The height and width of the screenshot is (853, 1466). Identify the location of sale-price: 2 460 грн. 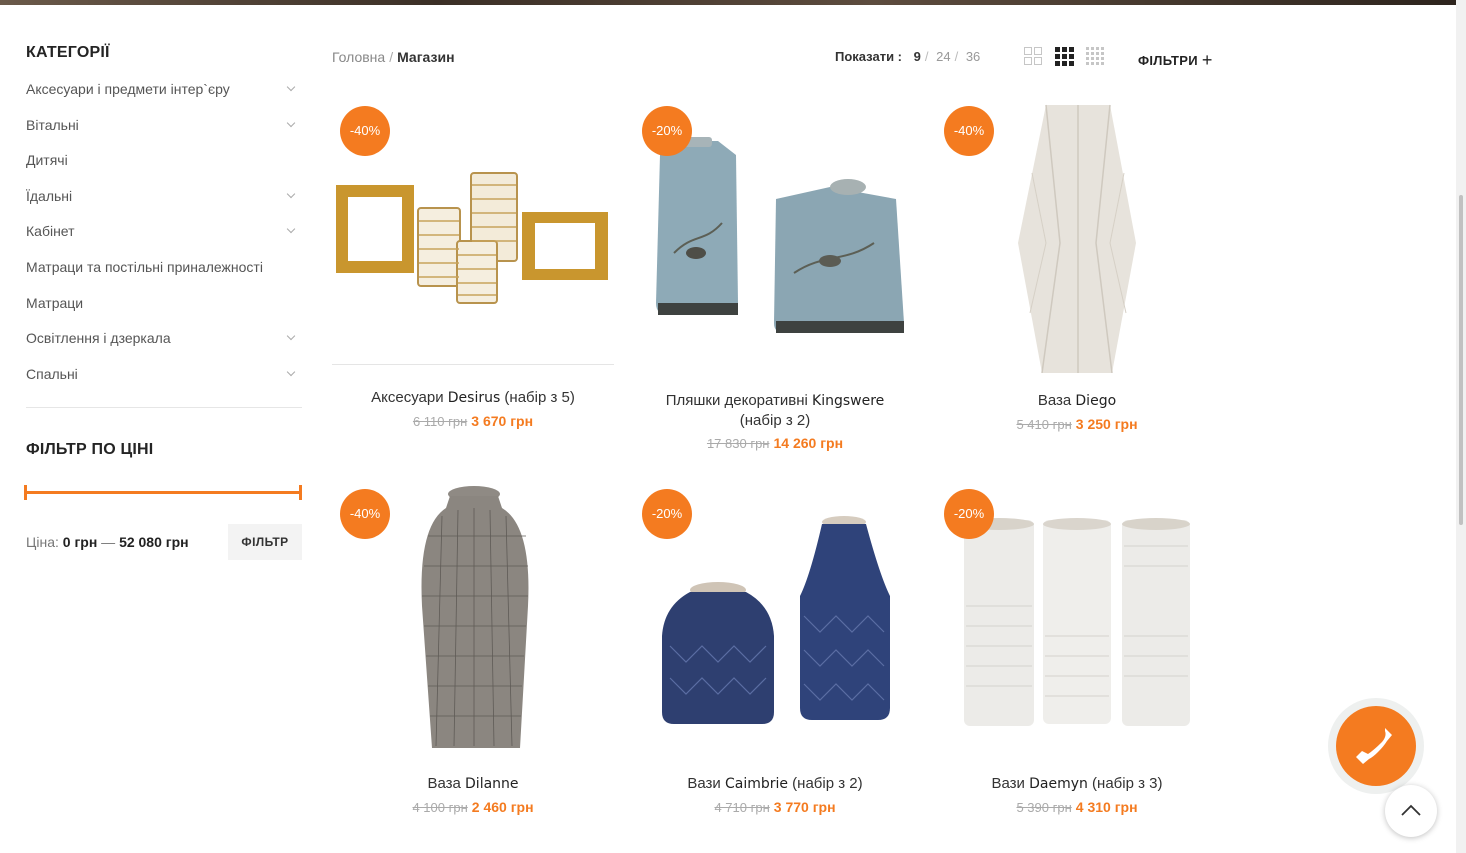
(502, 807).